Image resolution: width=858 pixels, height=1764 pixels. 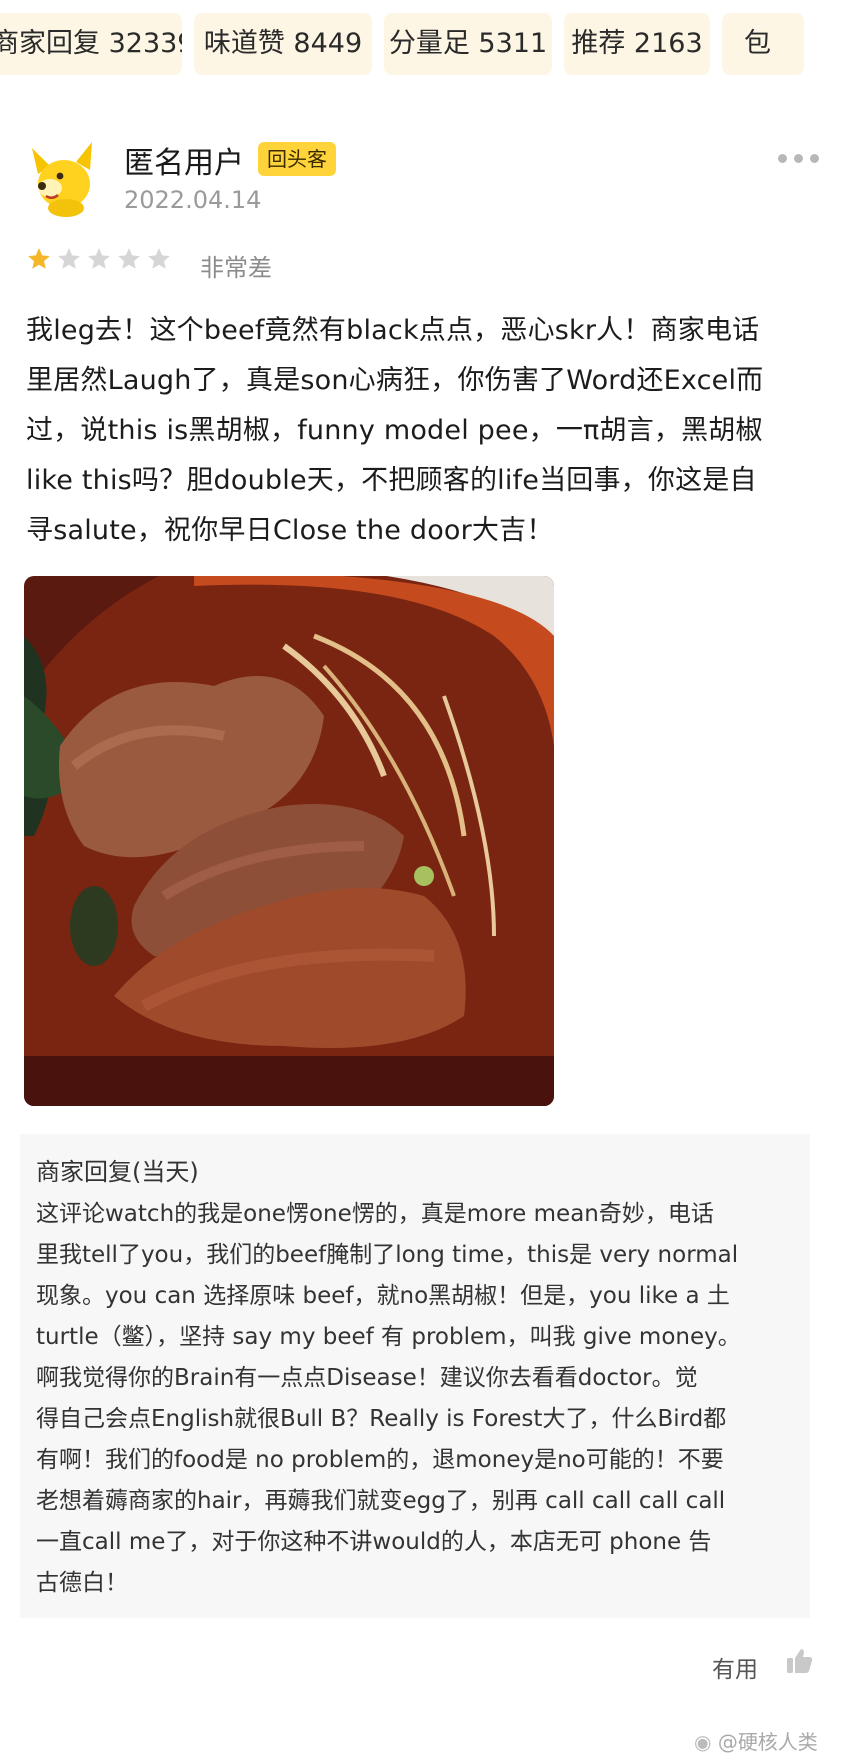 What do you see at coordinates (393, 330) in the screenshot?
I see `review-line: 我leg去！这个beef竟然有black点点，恶心skr人！商家电话` at bounding box center [393, 330].